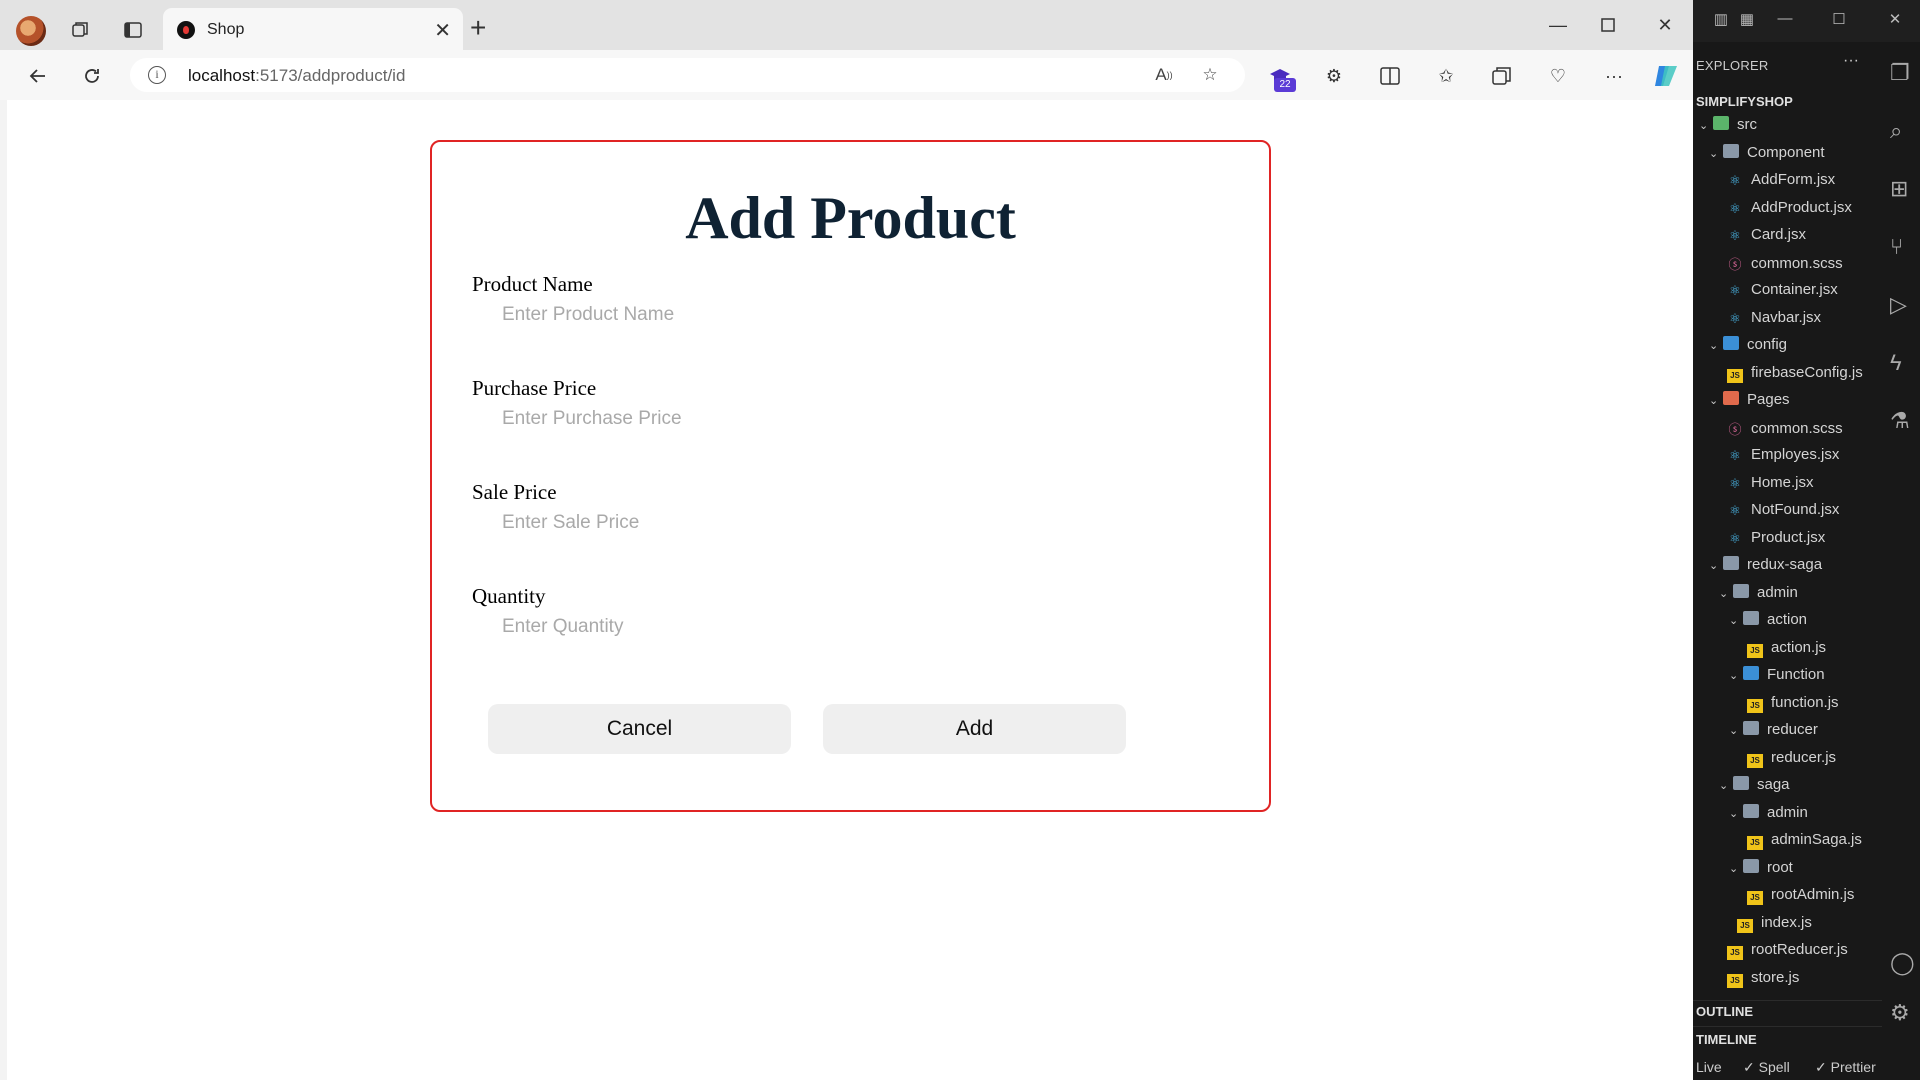  What do you see at coordinates (1744, 101) in the screenshot?
I see `project-root: SIMPLIFYSHOP` at bounding box center [1744, 101].